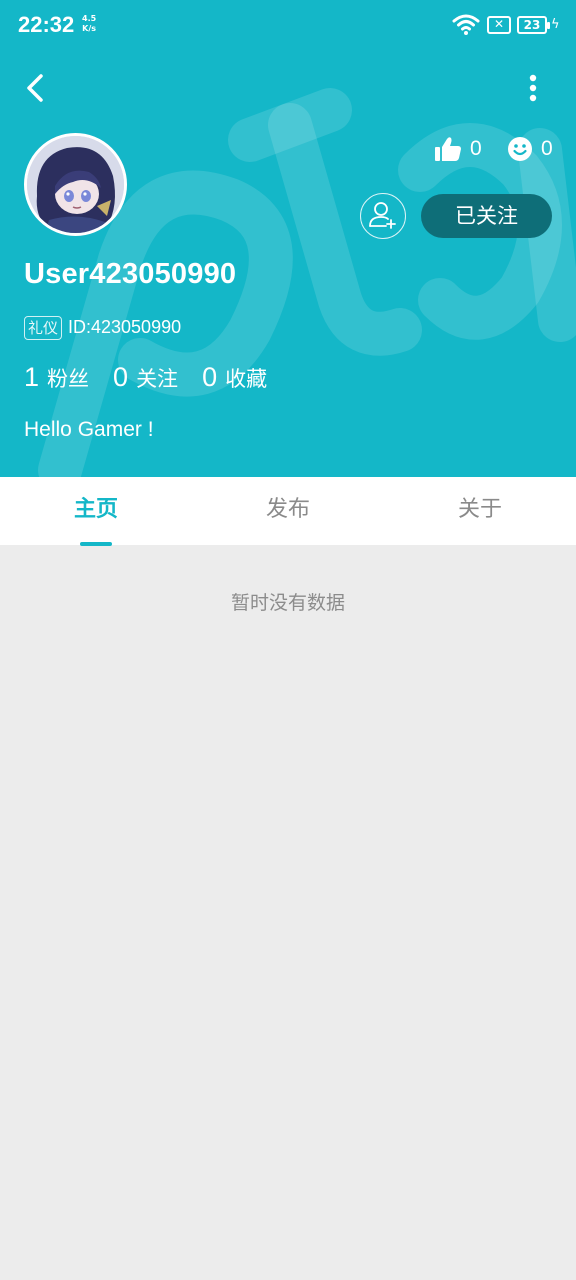 The width and height of the screenshot is (576, 1280). I want to click on tab-posts: 发布, so click(288, 511).